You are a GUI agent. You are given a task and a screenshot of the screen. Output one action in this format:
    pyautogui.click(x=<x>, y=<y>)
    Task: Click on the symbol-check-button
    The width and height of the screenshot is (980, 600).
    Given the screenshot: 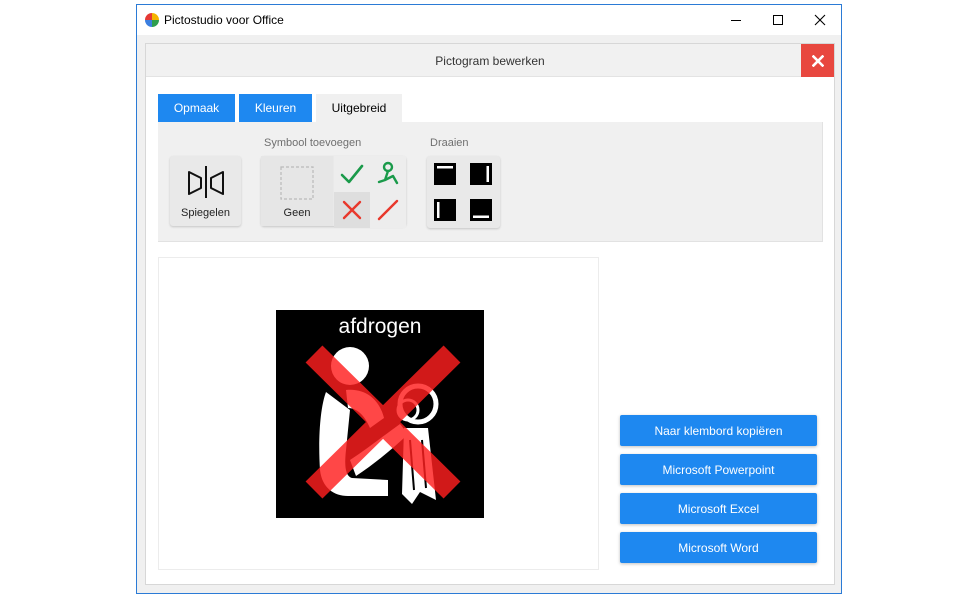 What is the action you would take?
    pyautogui.click(x=352, y=174)
    